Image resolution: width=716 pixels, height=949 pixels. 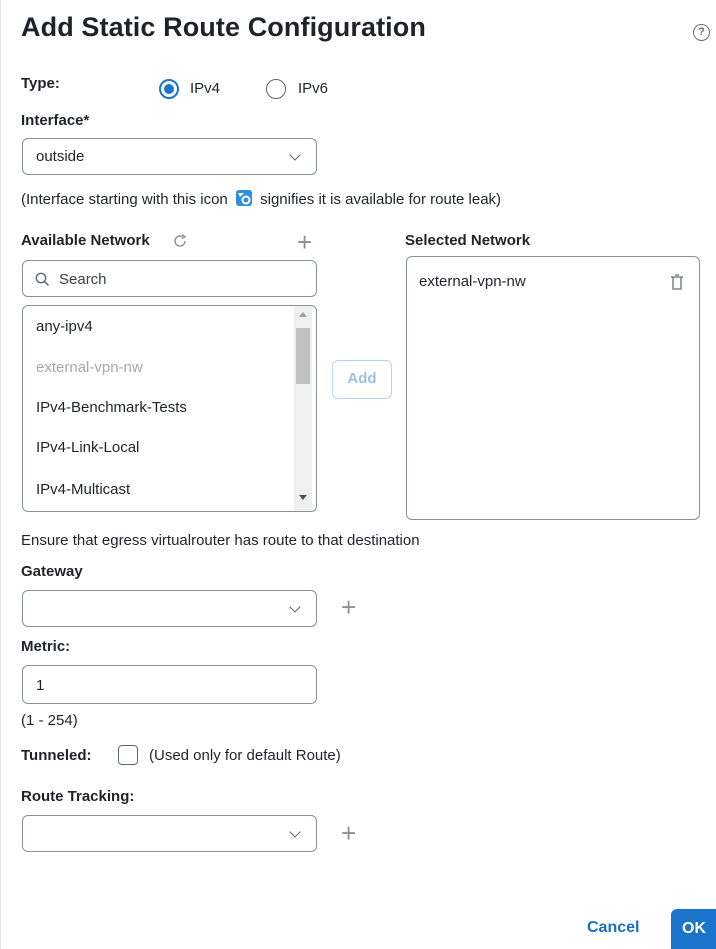 What do you see at coordinates (60, 156) in the screenshot?
I see `interface-select-value: outside` at bounding box center [60, 156].